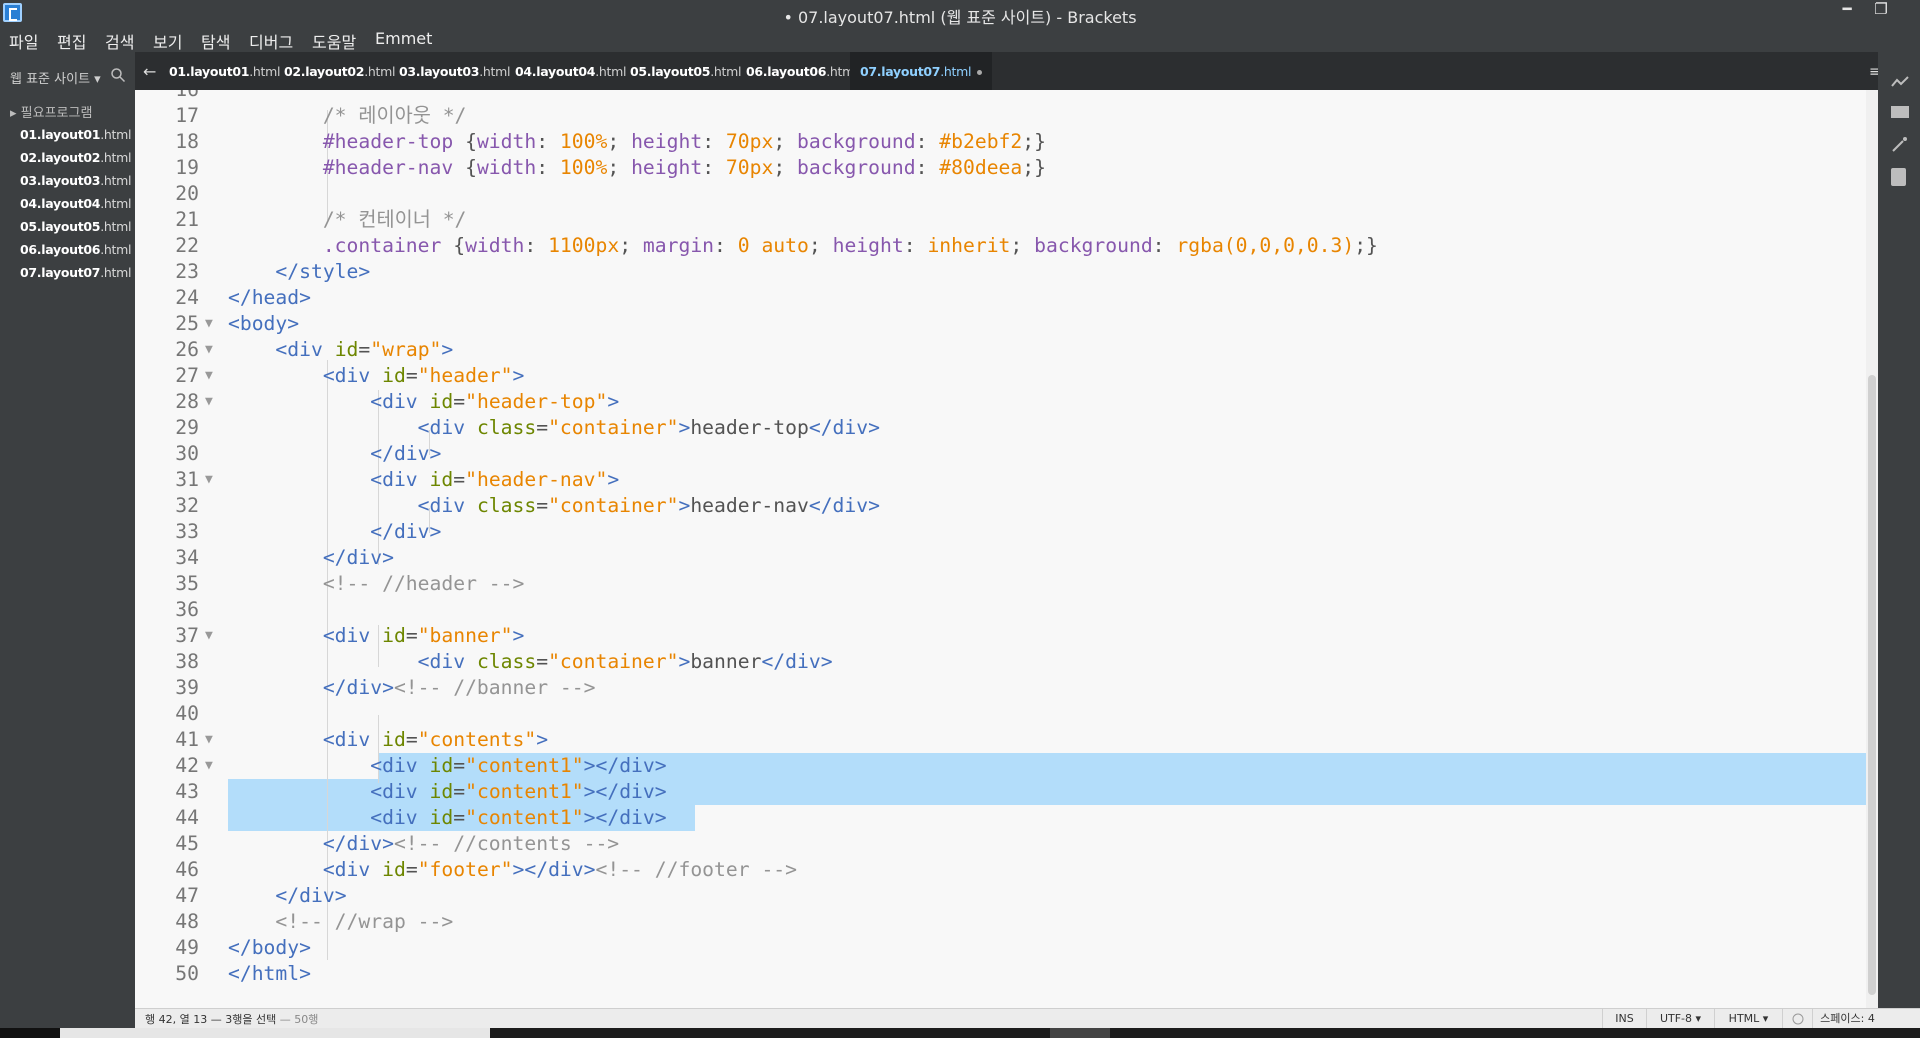 Image resolution: width=1920 pixels, height=1038 pixels. Describe the element at coordinates (60, 157) in the screenshot. I see `file-name: 02.layout02` at that location.